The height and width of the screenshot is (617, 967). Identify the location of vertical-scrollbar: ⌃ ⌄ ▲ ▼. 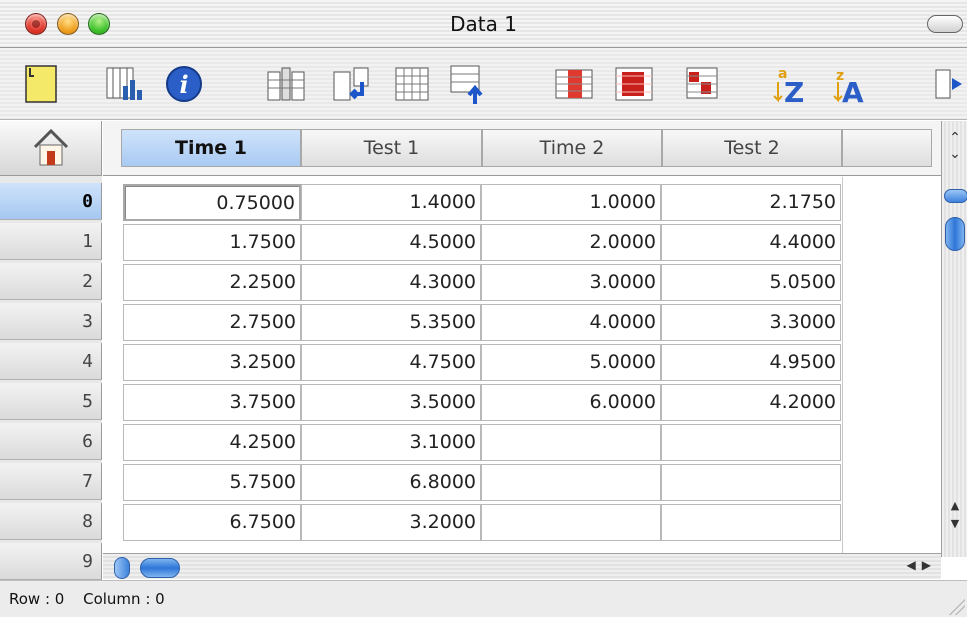
(954, 339).